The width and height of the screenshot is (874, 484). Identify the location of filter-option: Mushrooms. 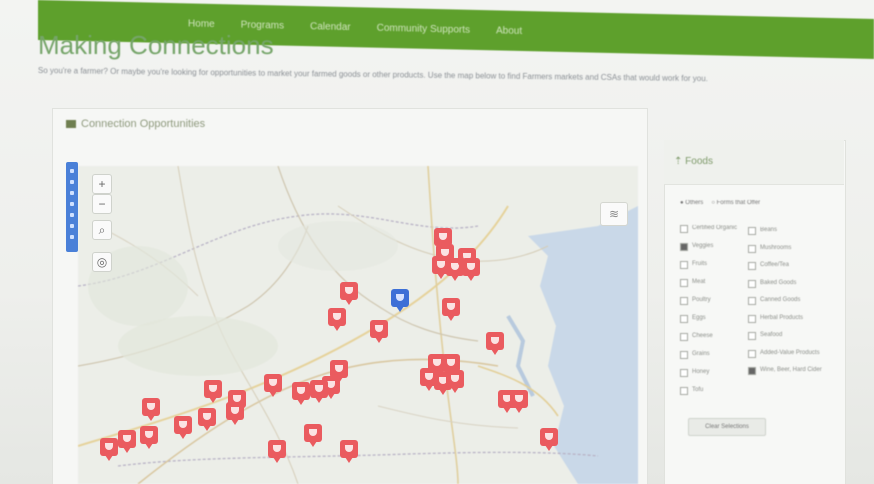
(788, 248).